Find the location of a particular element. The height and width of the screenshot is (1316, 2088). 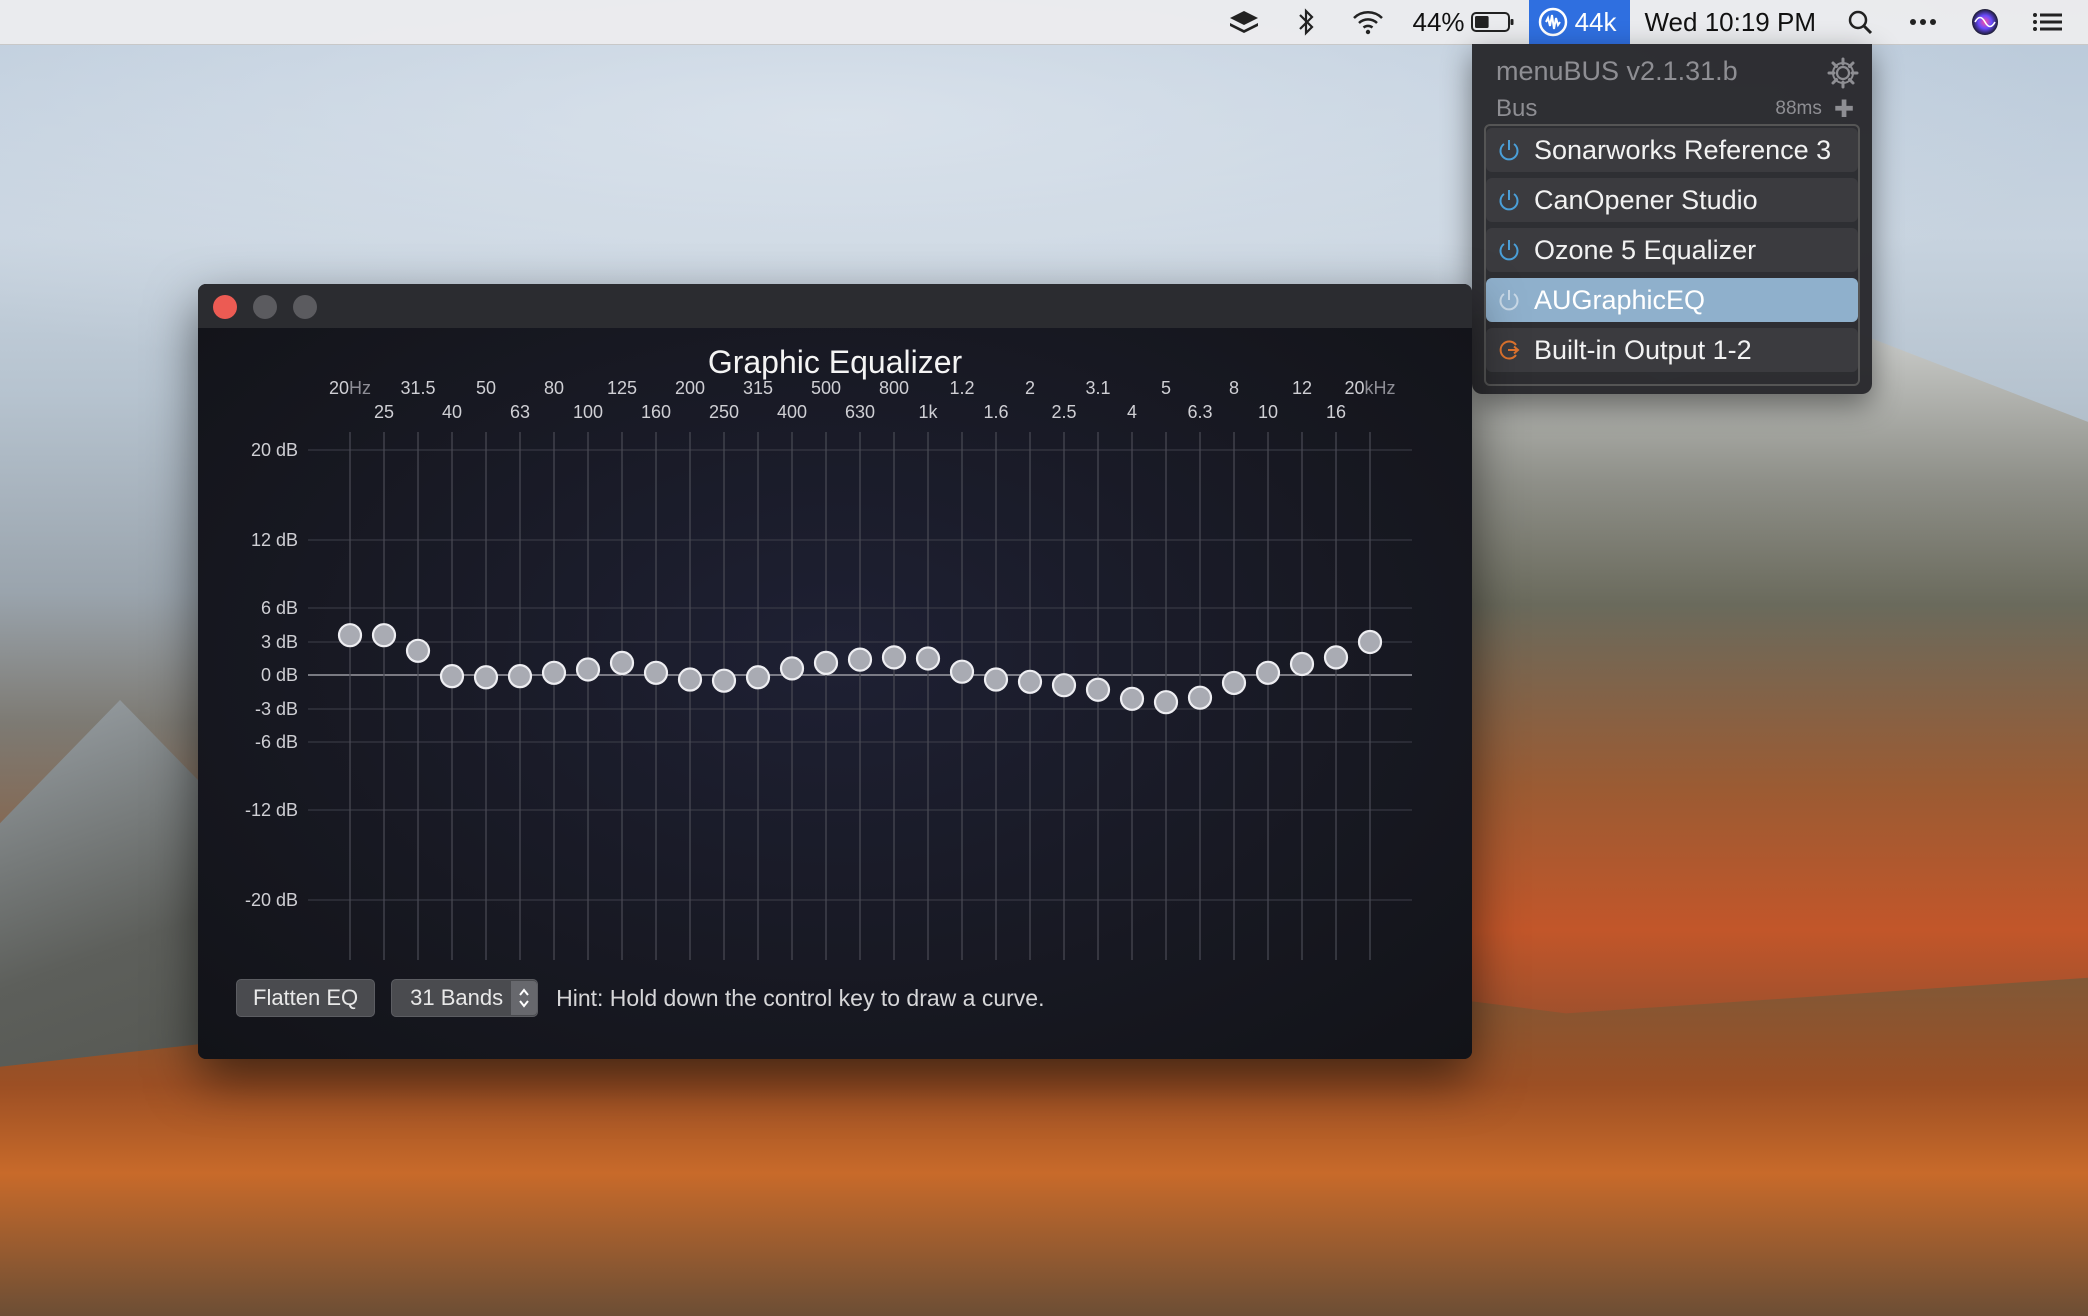

freq-label-top: 2 is located at coordinates (1030, 388).